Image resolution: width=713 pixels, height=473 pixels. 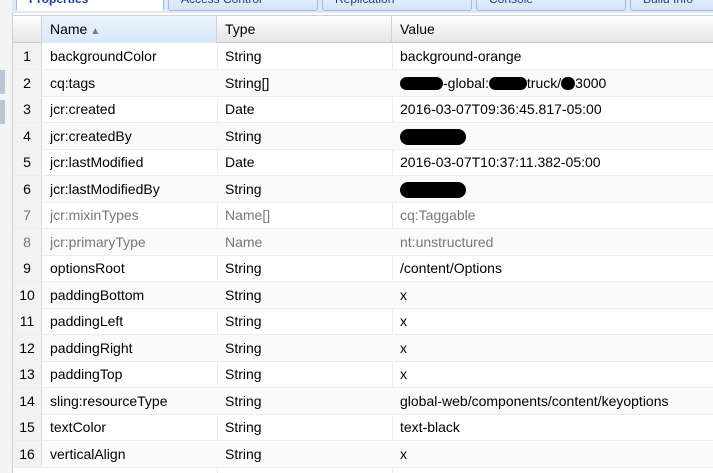 What do you see at coordinates (363, 348) in the screenshot?
I see `table-row: 12 paddingRight String x` at bounding box center [363, 348].